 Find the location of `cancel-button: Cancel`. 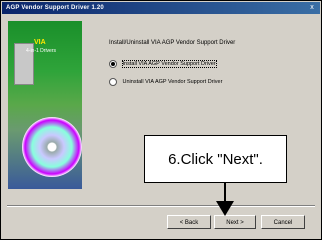

cancel-button: Cancel is located at coordinates (283, 222).